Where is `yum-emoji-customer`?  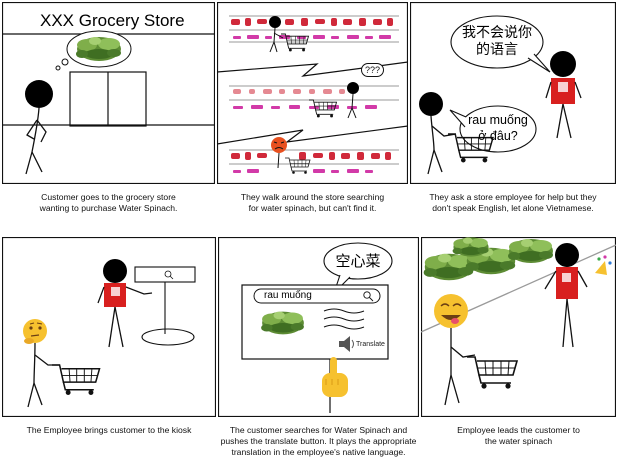 yum-emoji-customer is located at coordinates (476, 350).